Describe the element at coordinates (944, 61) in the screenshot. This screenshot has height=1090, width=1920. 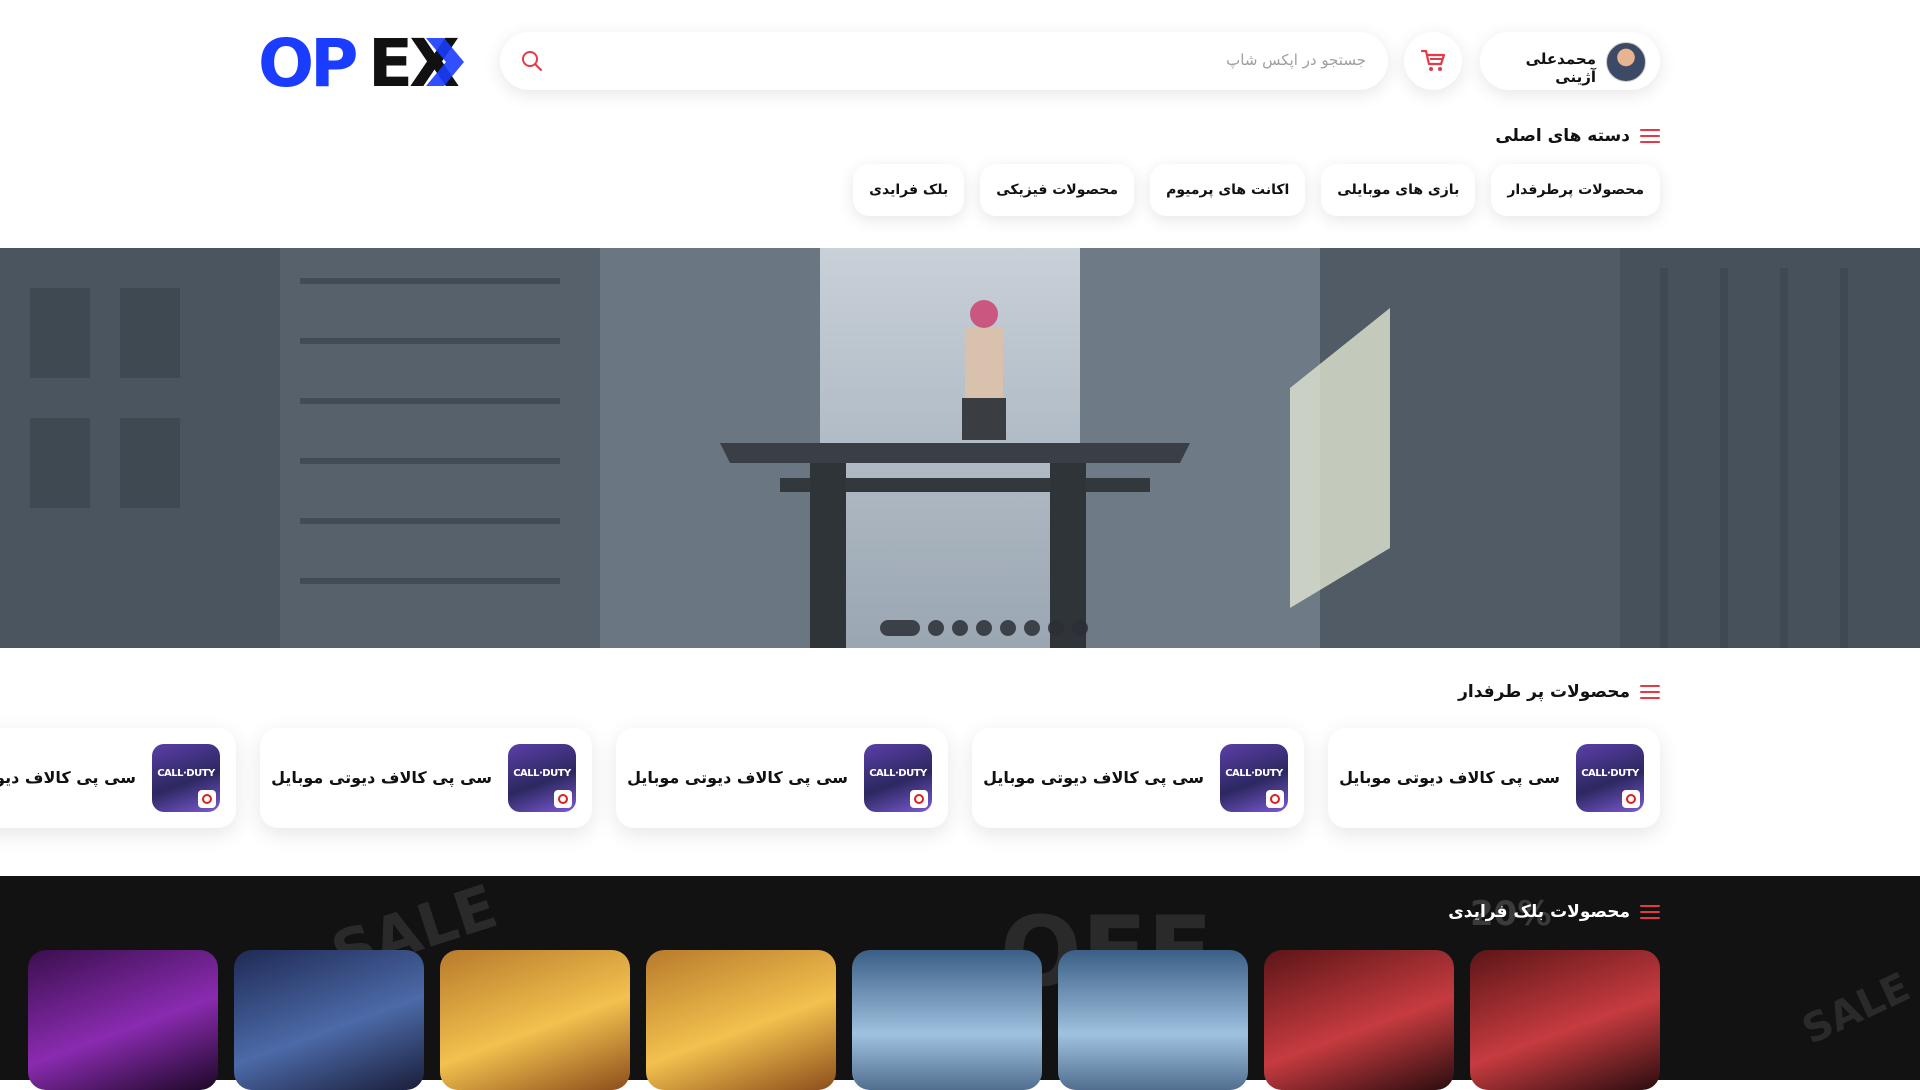
I see `search-bar: جستجو در اپکس شاپ` at that location.